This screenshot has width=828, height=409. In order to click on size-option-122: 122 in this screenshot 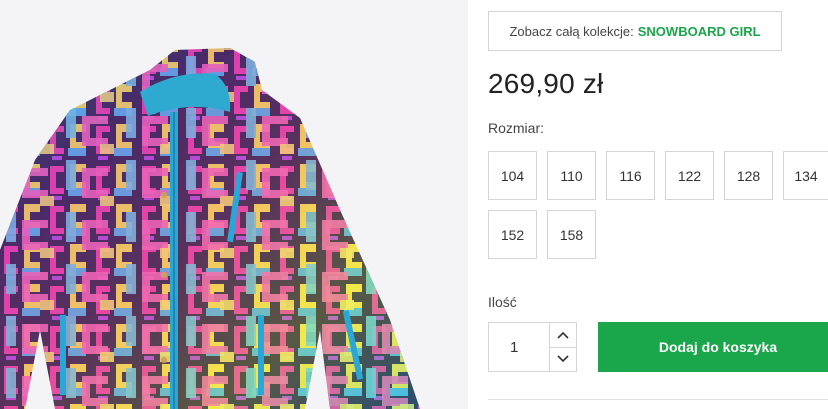, I will do `click(689, 175)`.